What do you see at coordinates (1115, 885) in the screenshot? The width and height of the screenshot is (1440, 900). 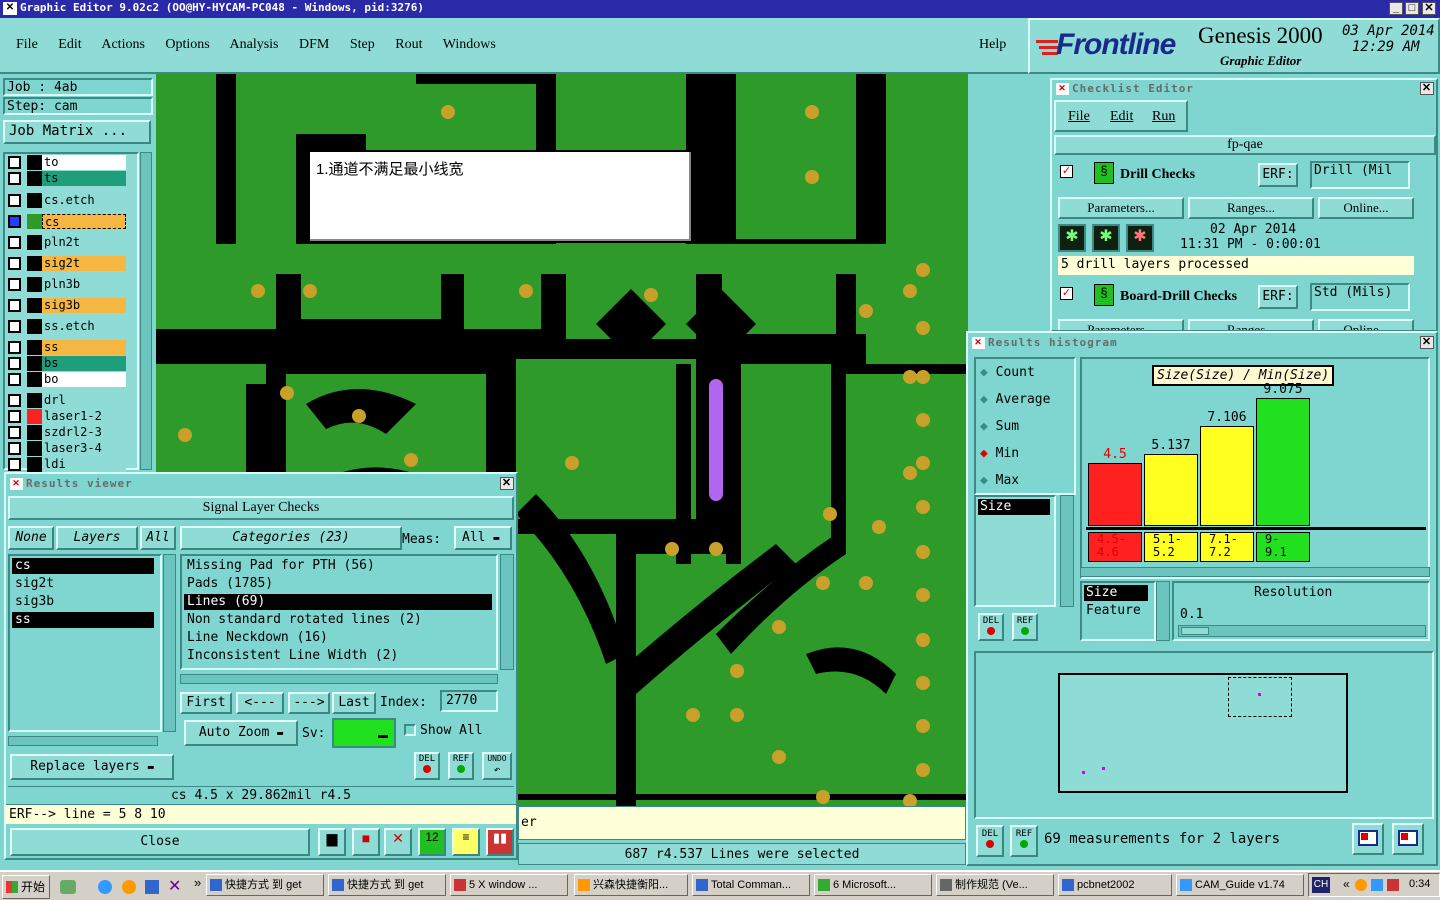 I see `taskbar-item: pcbnet2002` at bounding box center [1115, 885].